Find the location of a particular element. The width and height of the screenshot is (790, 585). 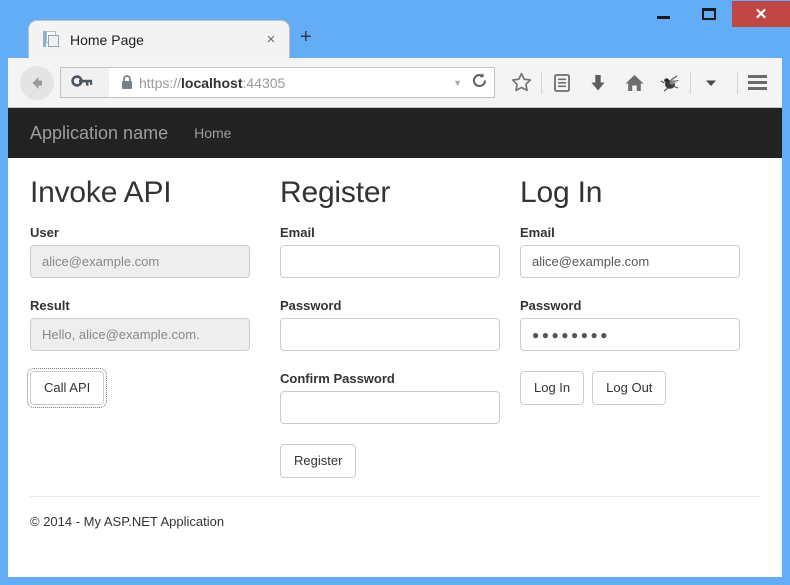

register-heading: Register is located at coordinates (335, 192).